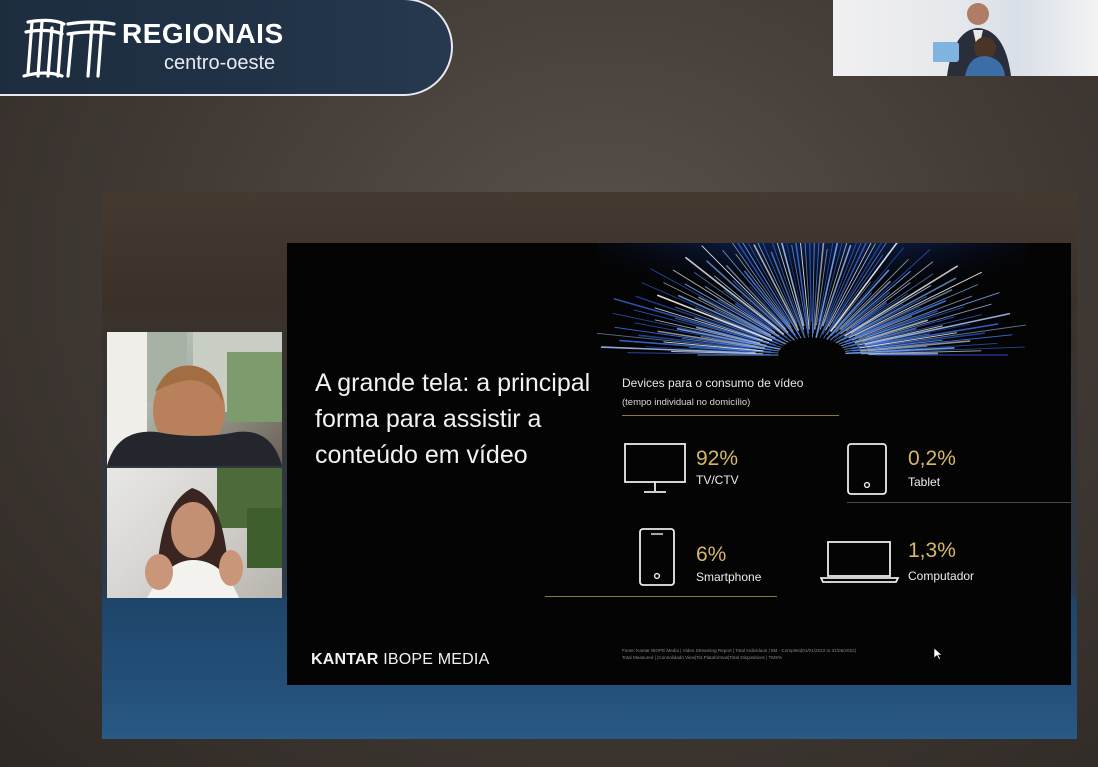  What do you see at coordinates (938, 654) in the screenshot?
I see `mouse-cursor-icon` at bounding box center [938, 654].